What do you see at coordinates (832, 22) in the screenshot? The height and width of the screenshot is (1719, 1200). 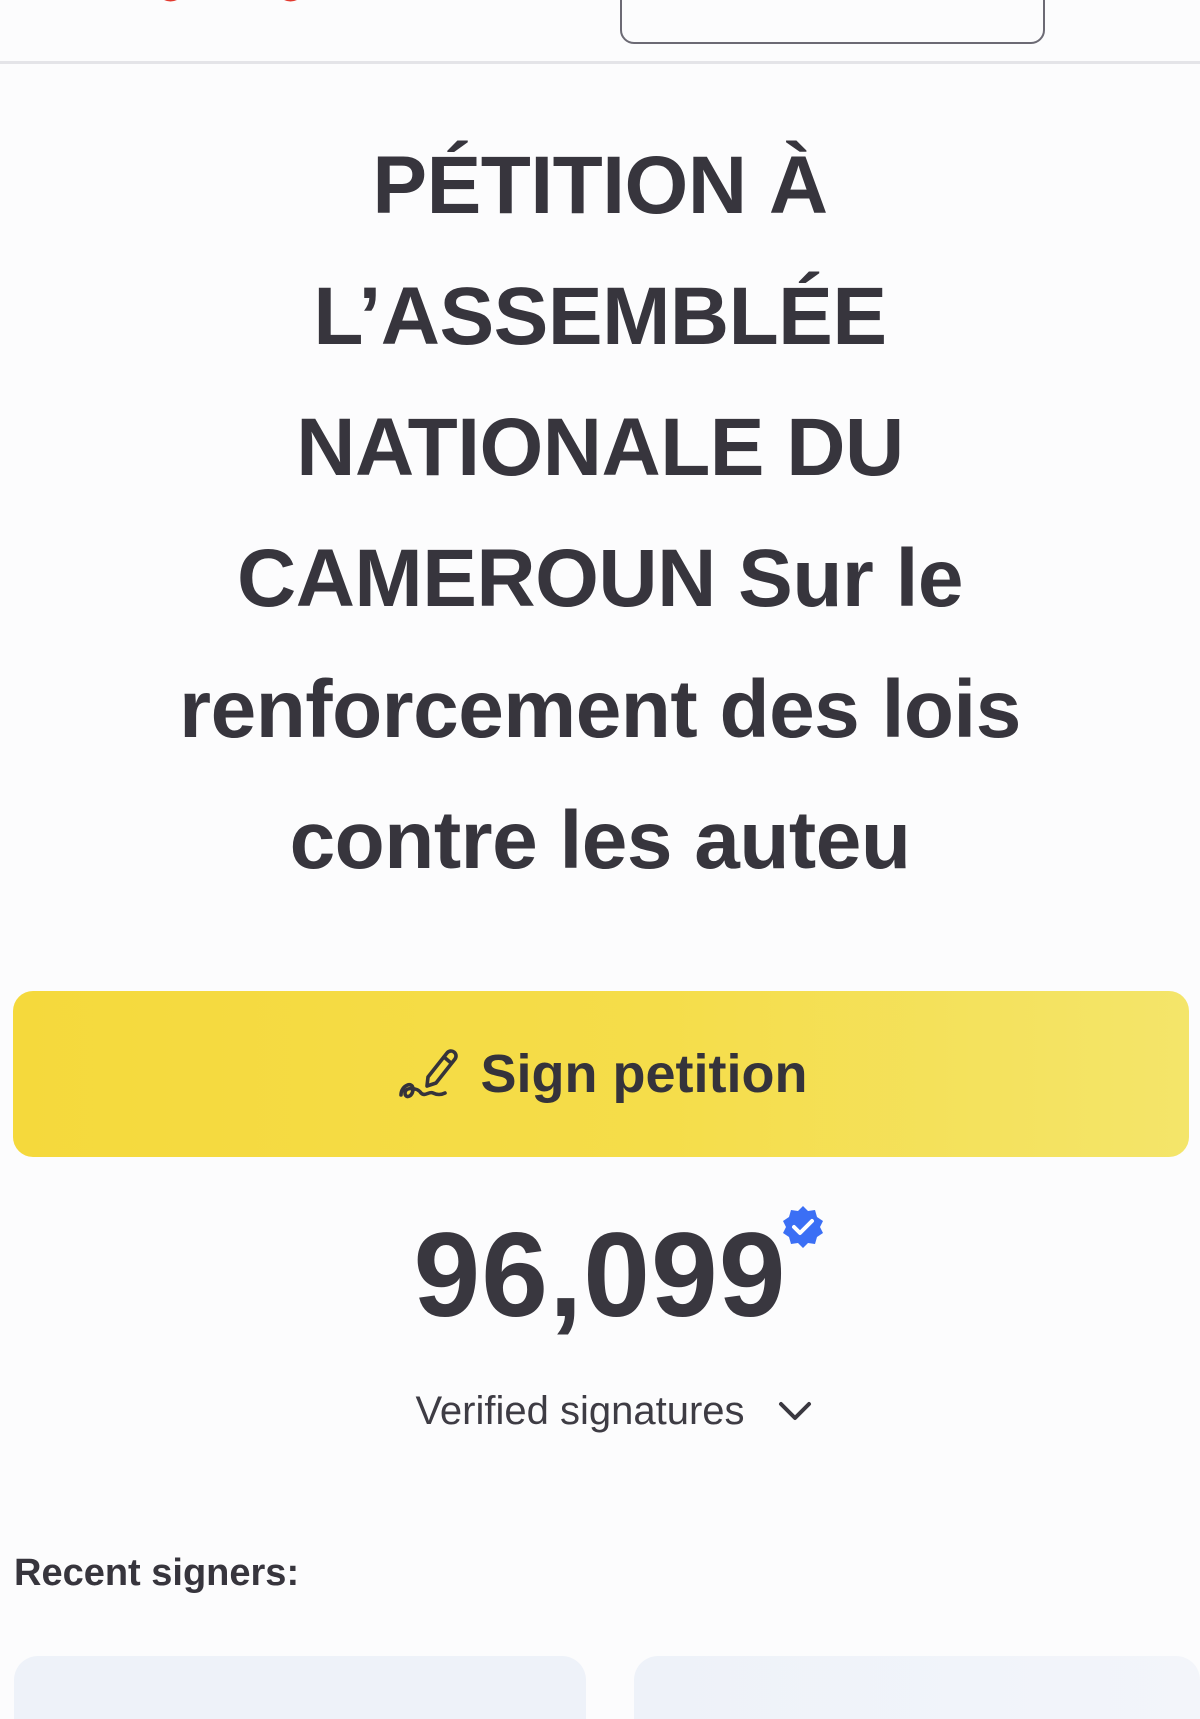 I see `top-action-button` at bounding box center [832, 22].